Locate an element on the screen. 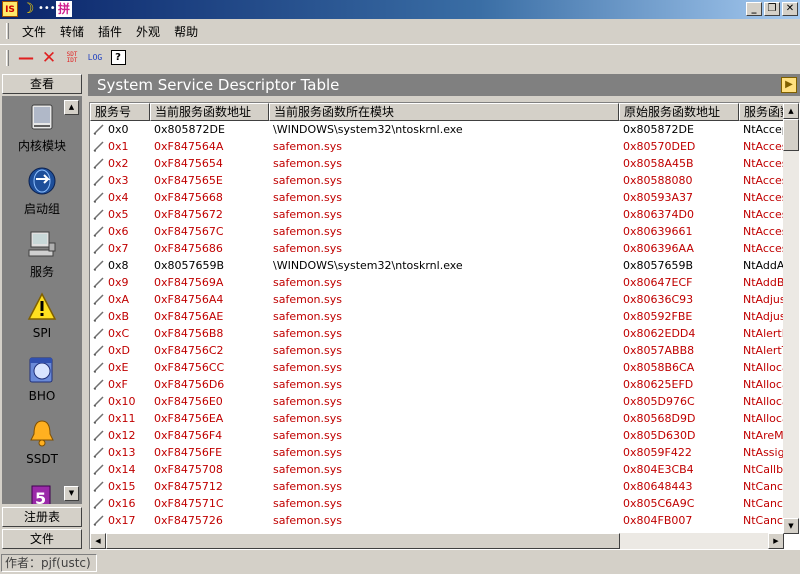 This screenshot has height=574, width=800. service-id-text: 0x4 is located at coordinates (118, 197).